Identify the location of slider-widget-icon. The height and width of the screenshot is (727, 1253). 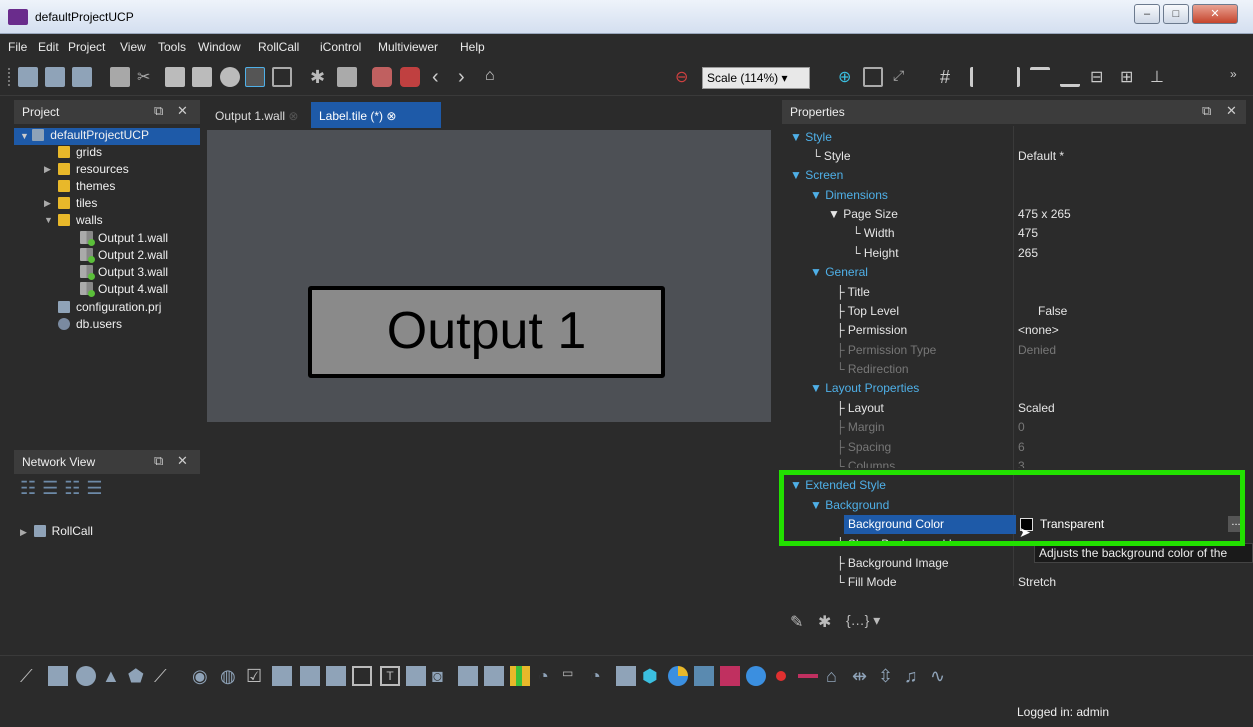
(336, 676).